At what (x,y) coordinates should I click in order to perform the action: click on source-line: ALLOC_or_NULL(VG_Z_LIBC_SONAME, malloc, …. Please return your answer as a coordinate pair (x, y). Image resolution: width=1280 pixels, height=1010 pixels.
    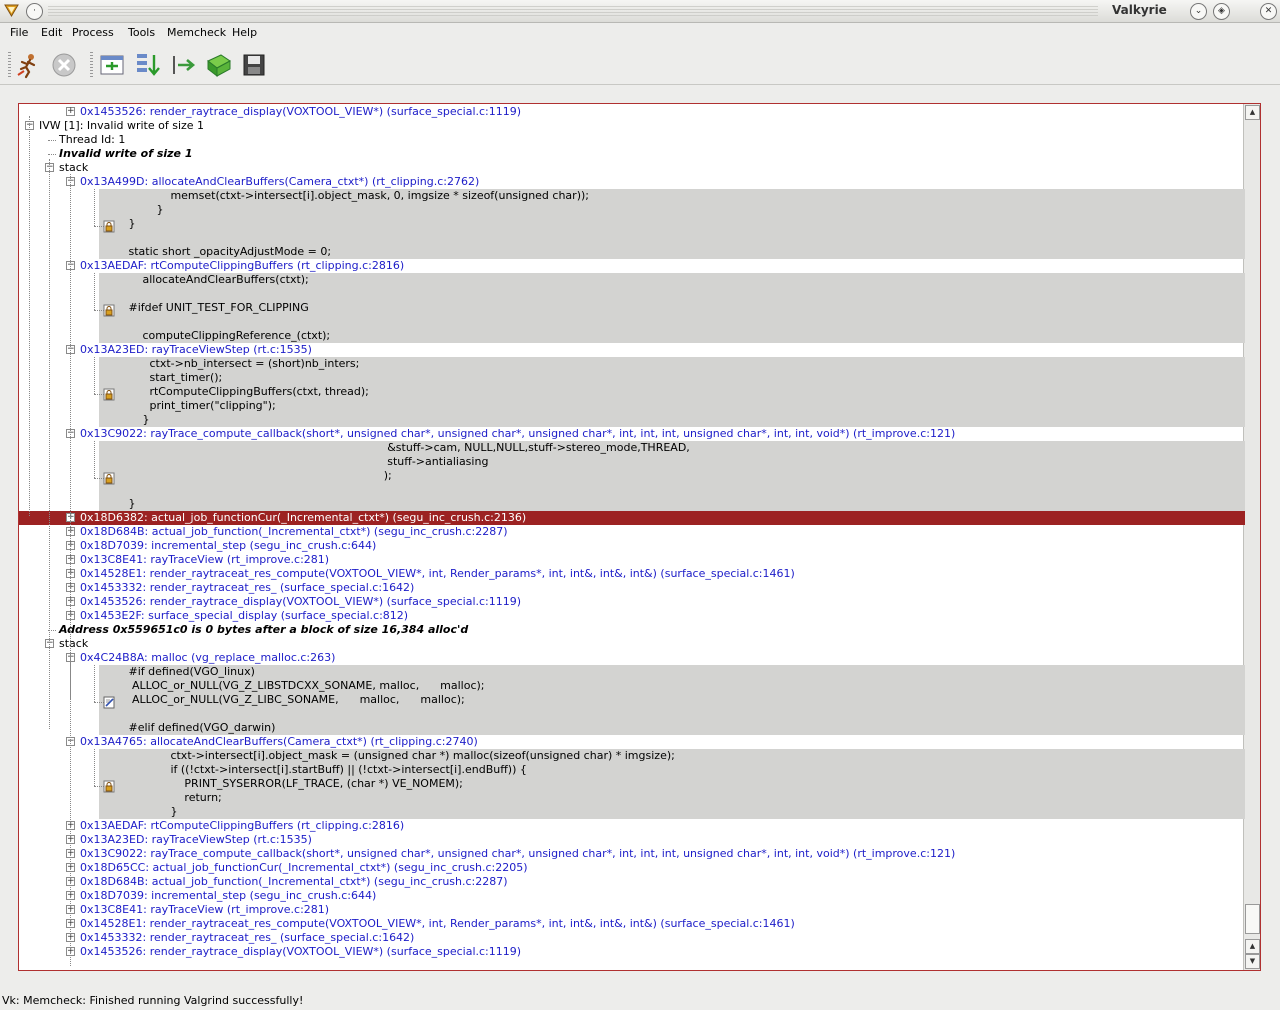
    Looking at the image, I should click on (288, 699).